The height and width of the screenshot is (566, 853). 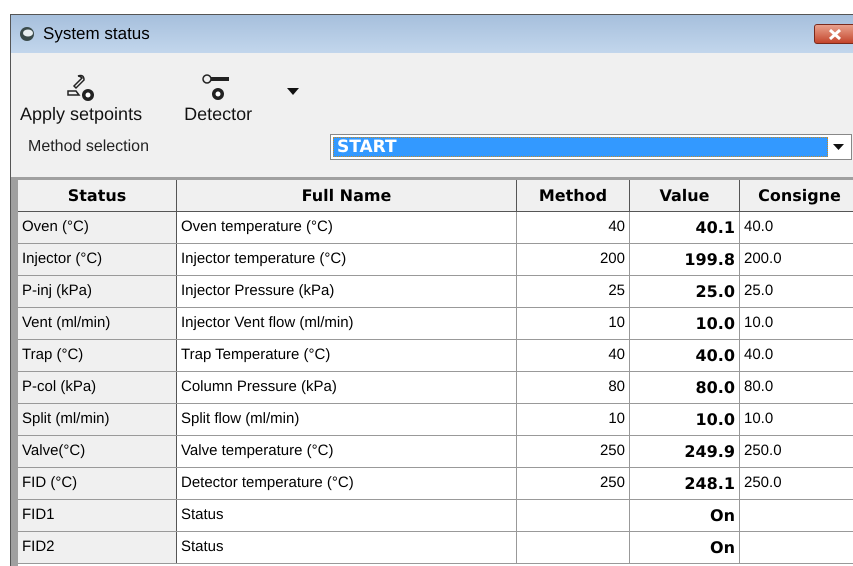 I want to click on column-header: Full Name, so click(x=347, y=195).